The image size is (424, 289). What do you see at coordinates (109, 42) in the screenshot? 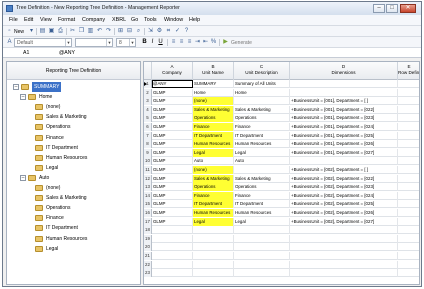
I see `chevron-down-icon: ▼` at bounding box center [109, 42].